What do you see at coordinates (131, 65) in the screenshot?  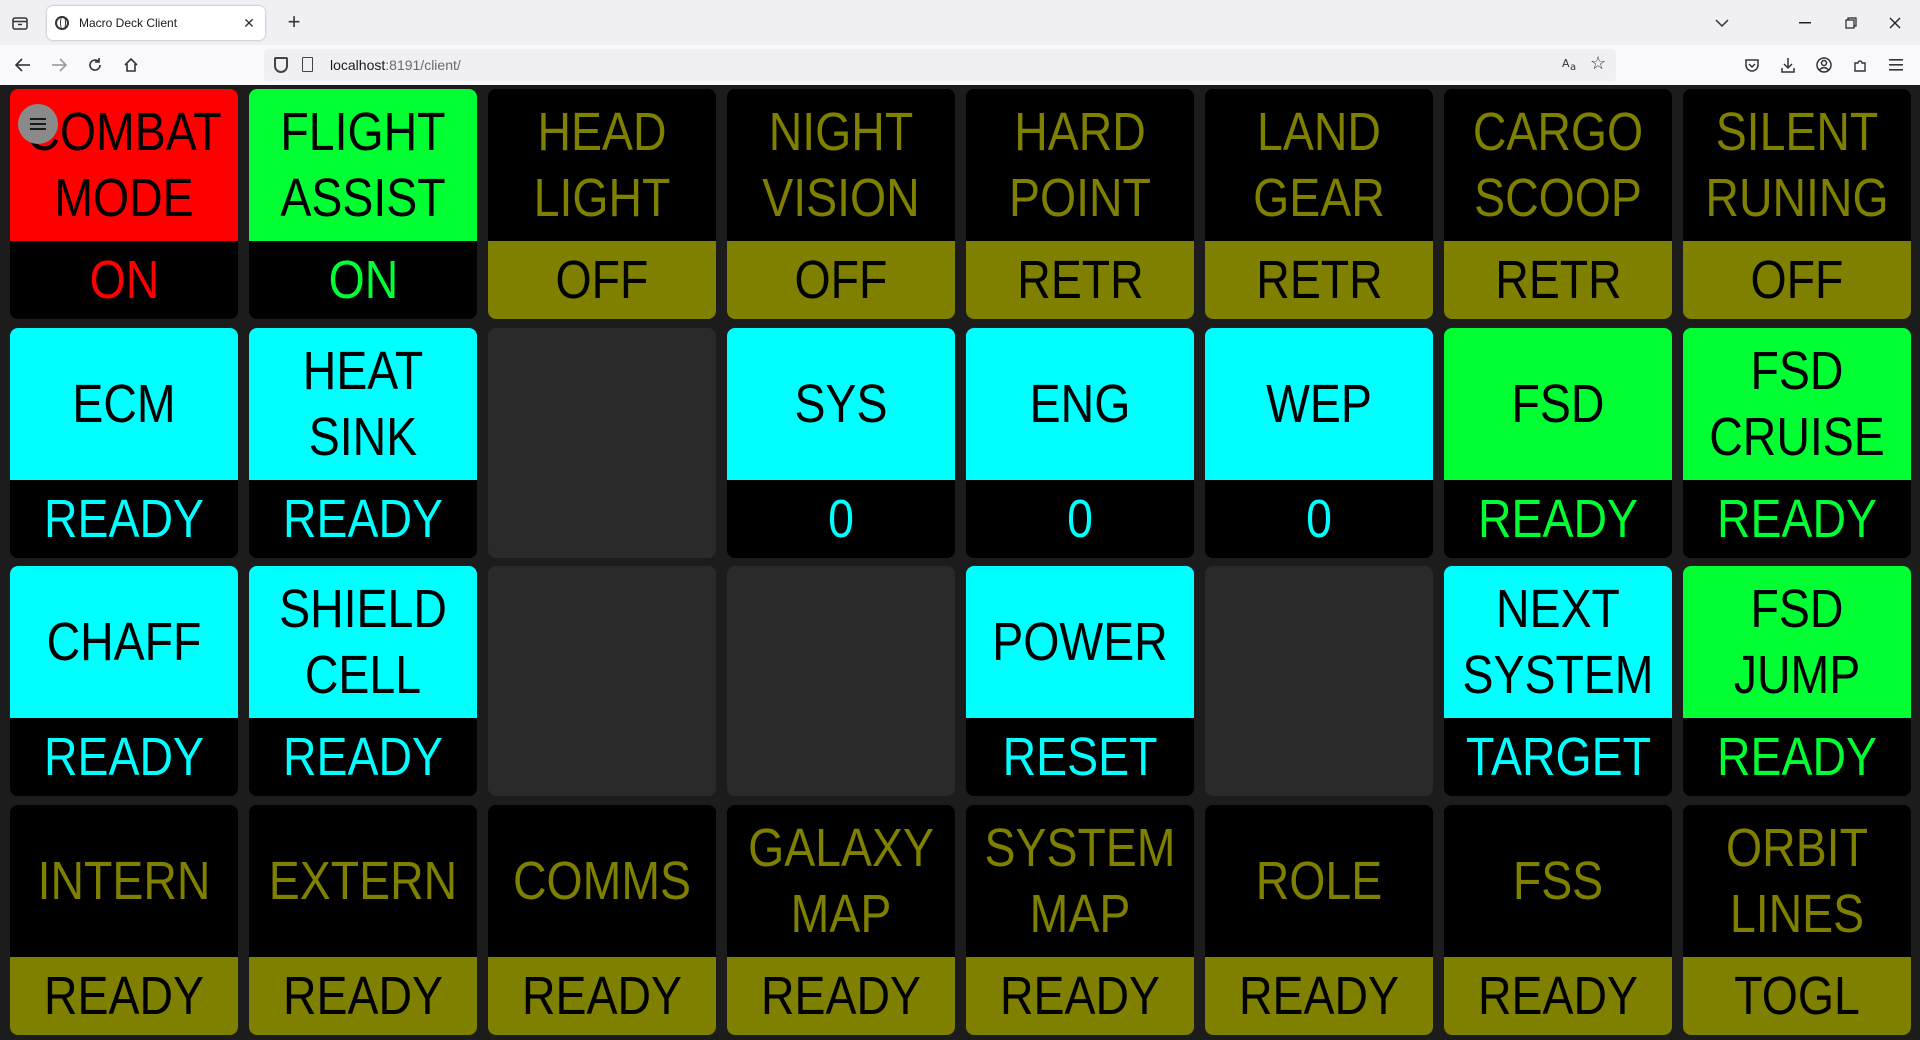 I see `home-icon` at bounding box center [131, 65].